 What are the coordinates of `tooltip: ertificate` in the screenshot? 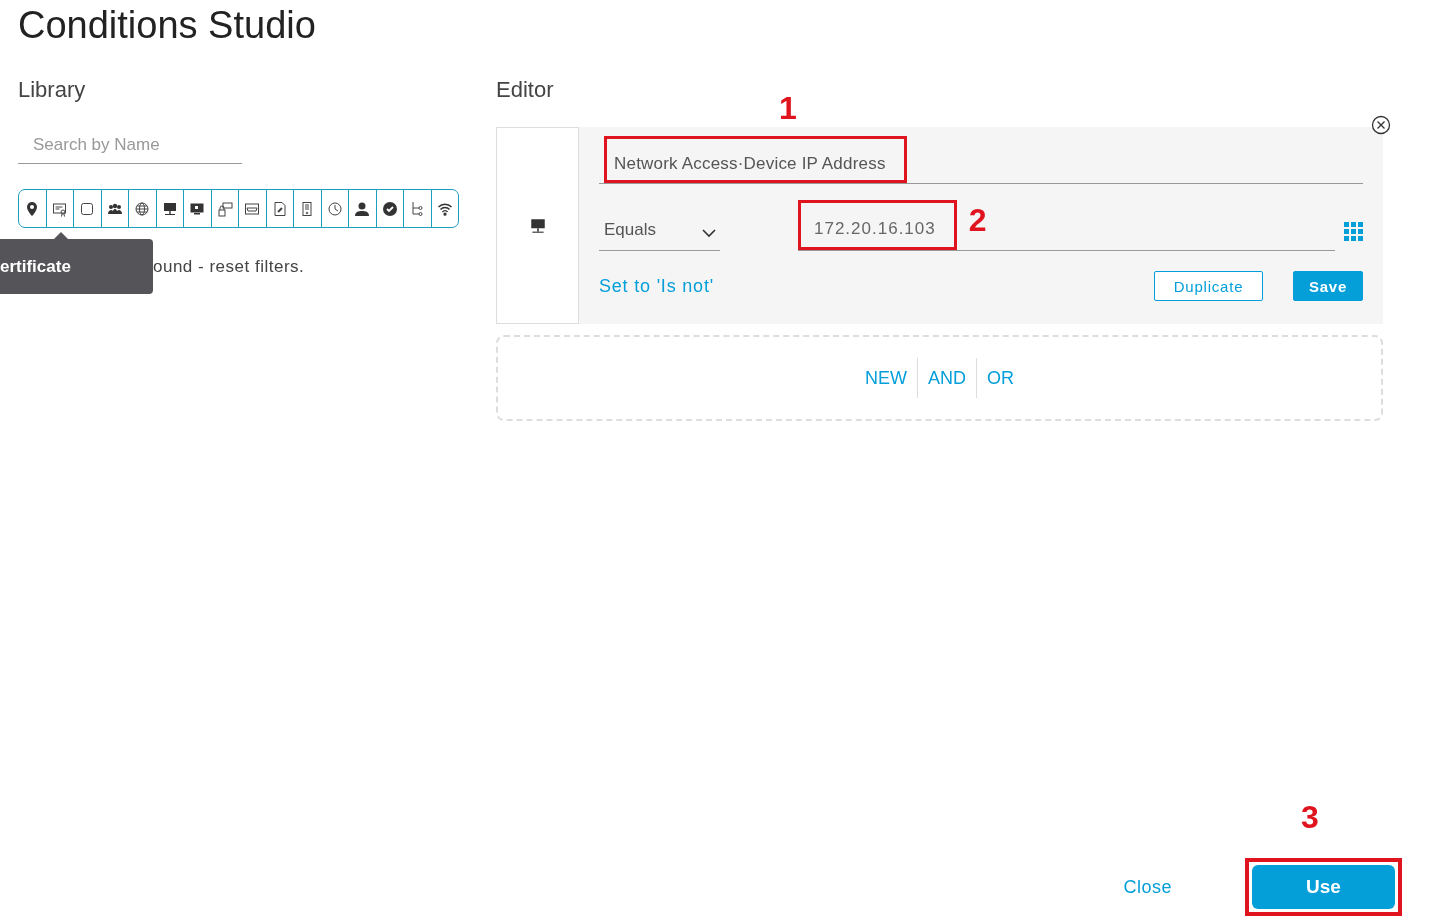 It's located at (76, 266).